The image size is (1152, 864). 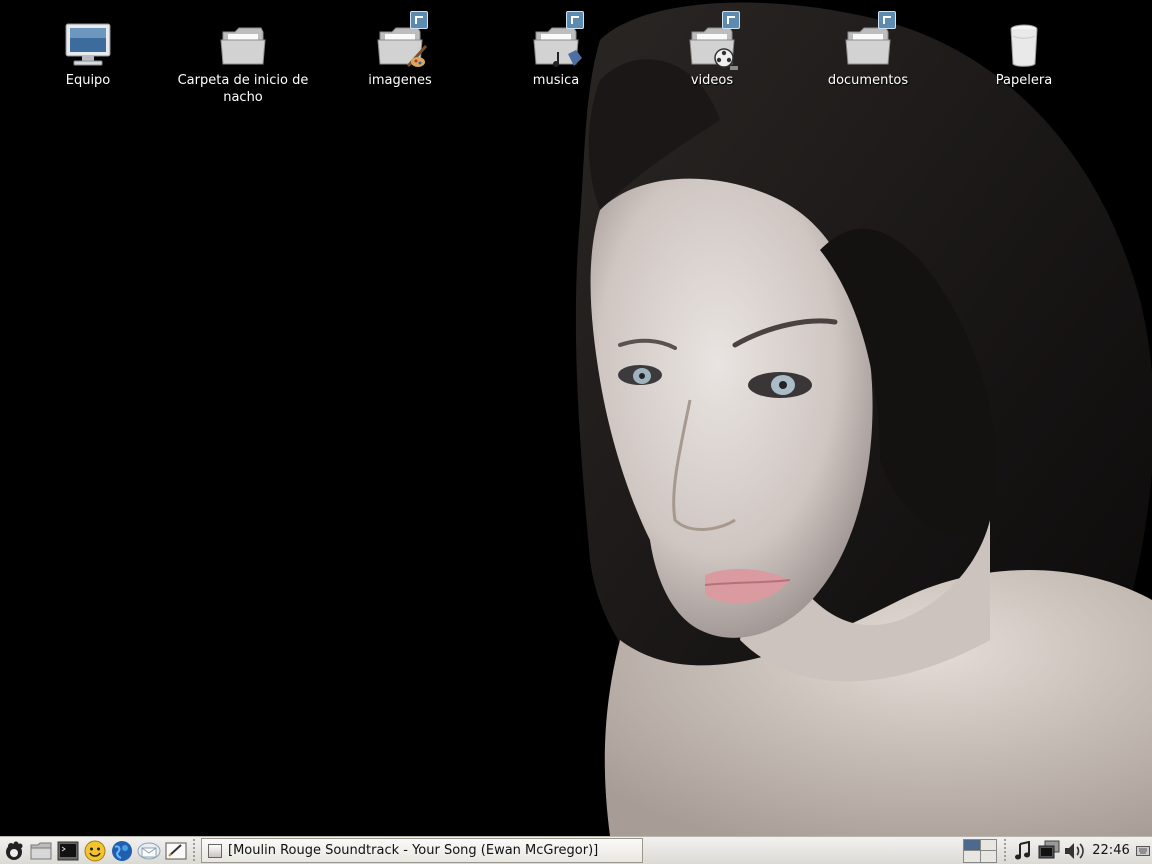 I want to click on mail-client-launcher, so click(x=148, y=851).